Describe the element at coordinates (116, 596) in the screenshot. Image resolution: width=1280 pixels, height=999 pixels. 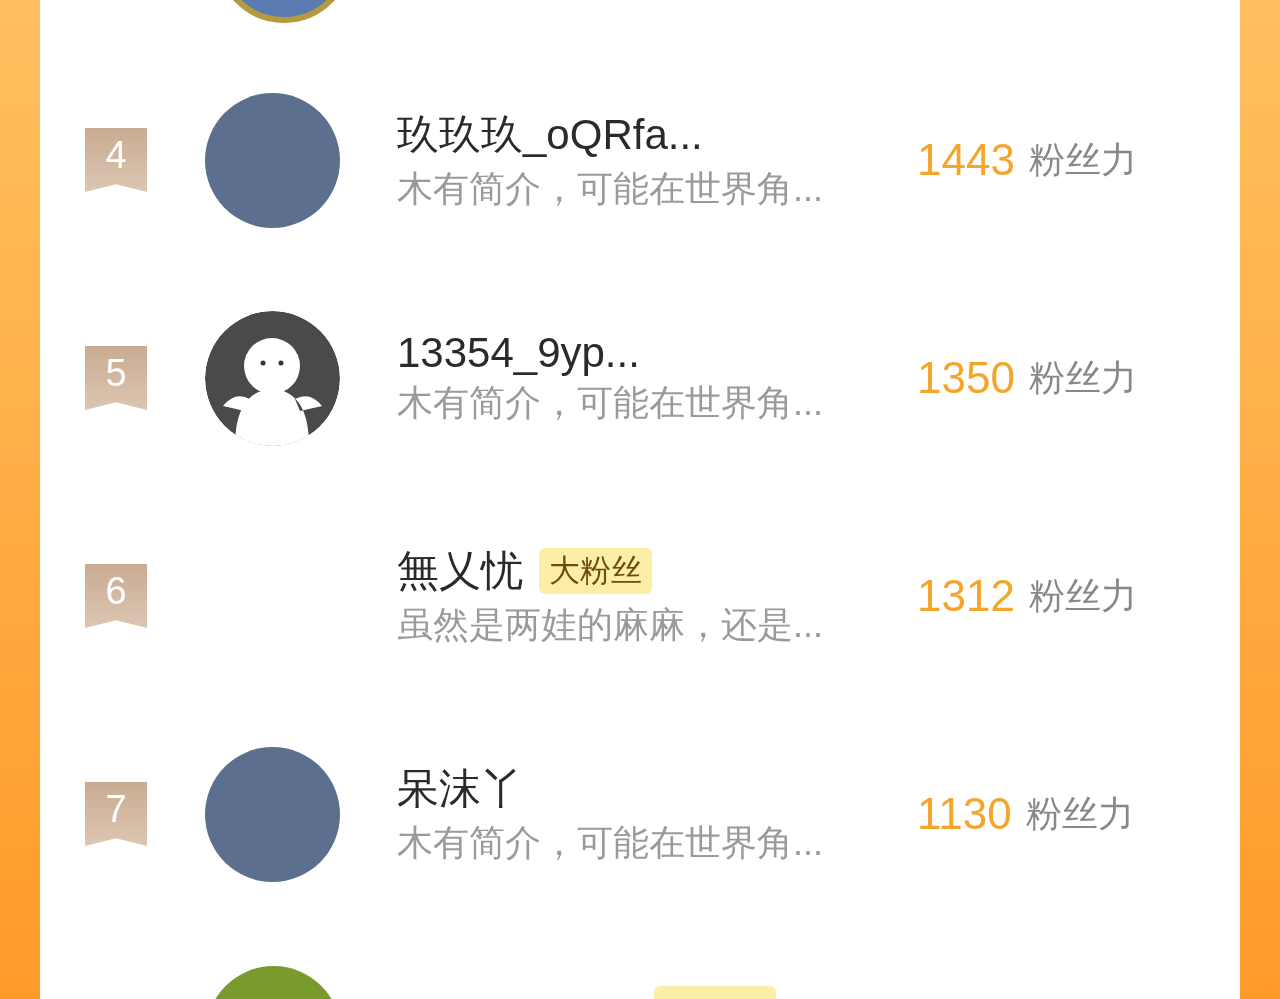
I see `rank-badge: 6` at that location.